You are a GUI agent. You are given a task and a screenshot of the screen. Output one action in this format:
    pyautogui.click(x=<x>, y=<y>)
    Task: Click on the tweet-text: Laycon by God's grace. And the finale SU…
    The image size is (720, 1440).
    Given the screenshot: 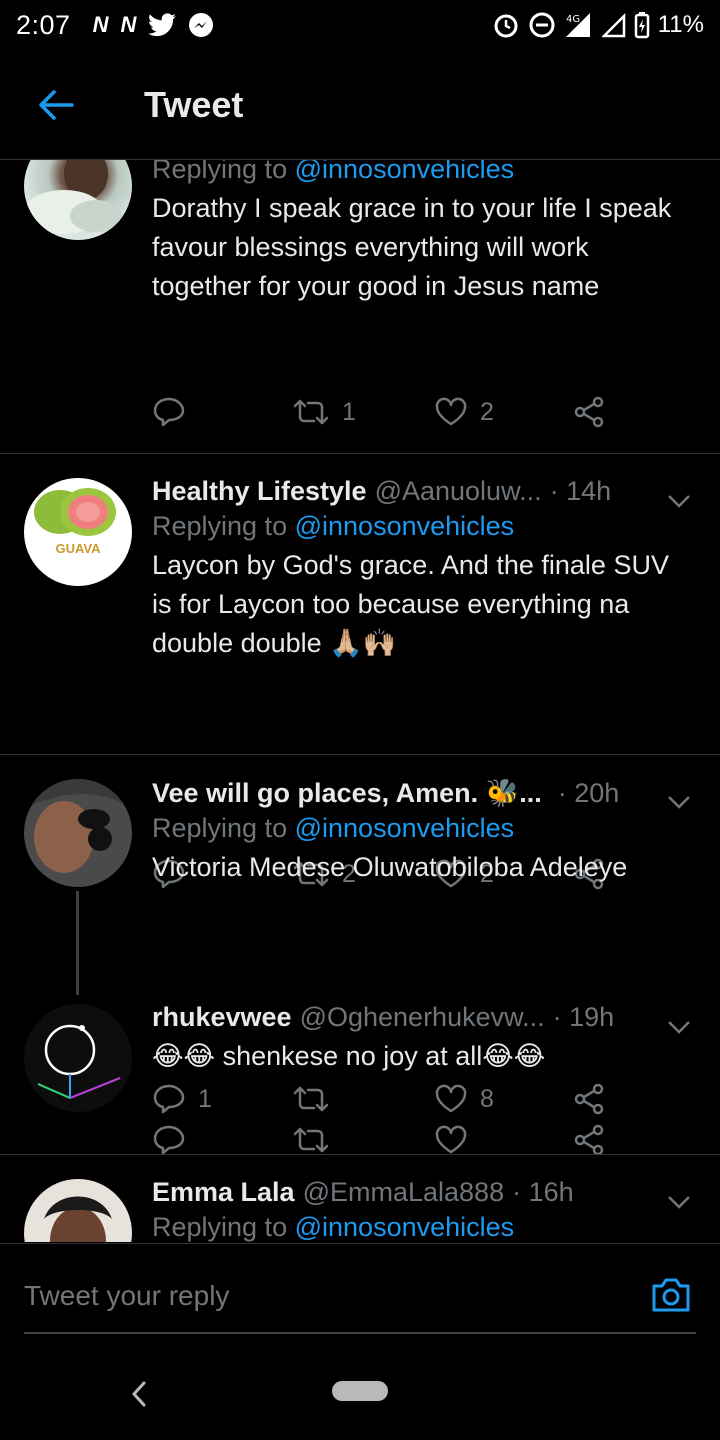 What is the action you would take?
    pyautogui.click(x=410, y=604)
    